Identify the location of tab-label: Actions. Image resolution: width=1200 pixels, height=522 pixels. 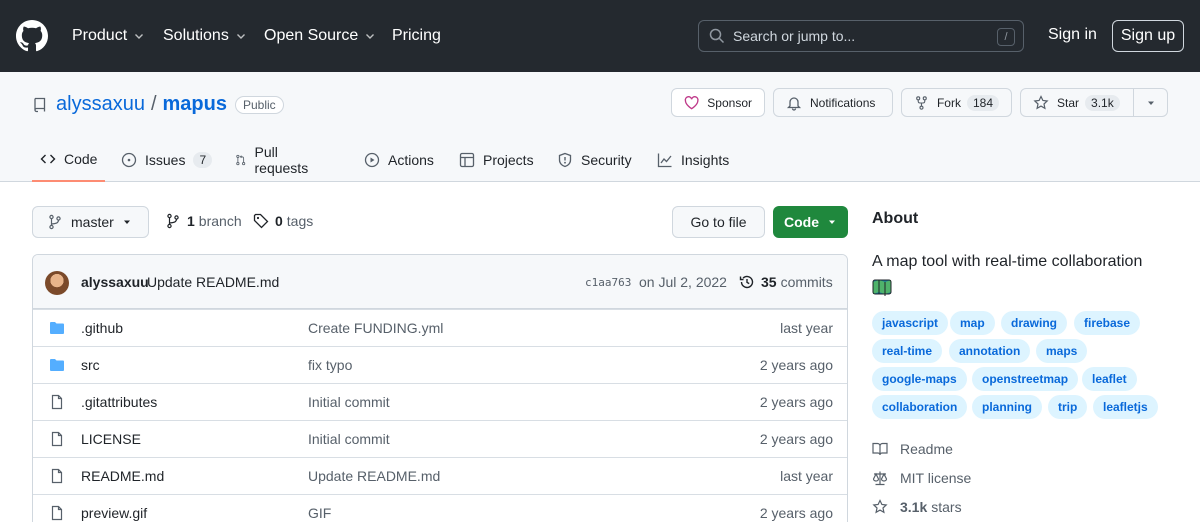
(411, 160).